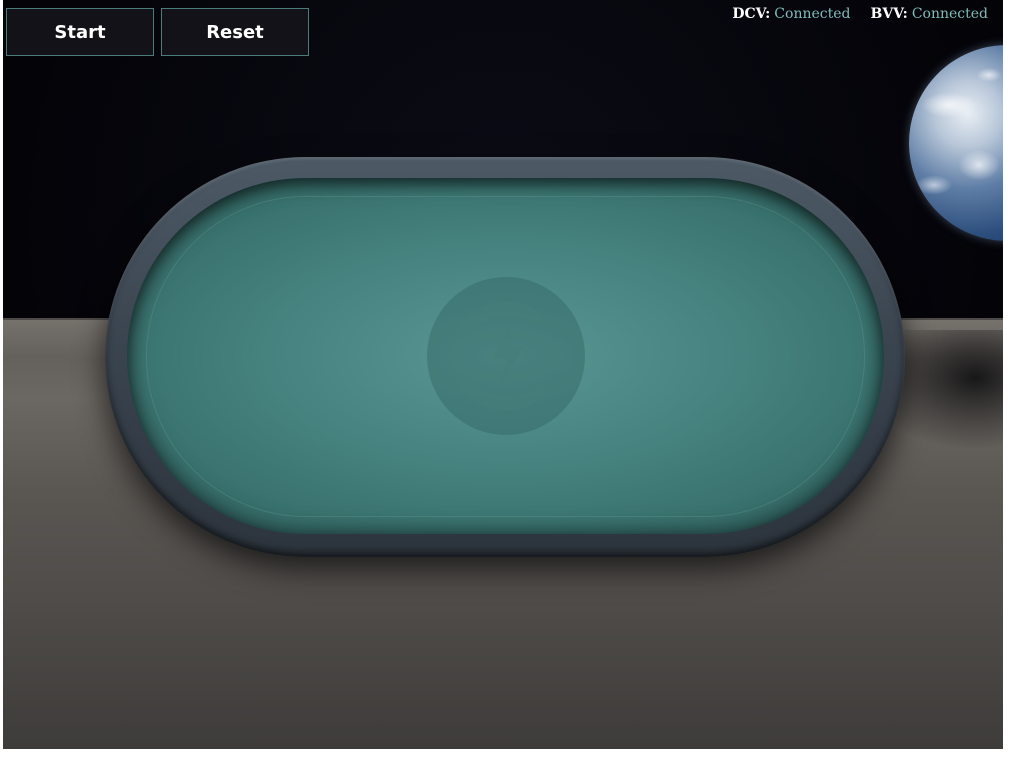  What do you see at coordinates (812, 14) in the screenshot?
I see `dcv-status-value: Connected` at bounding box center [812, 14].